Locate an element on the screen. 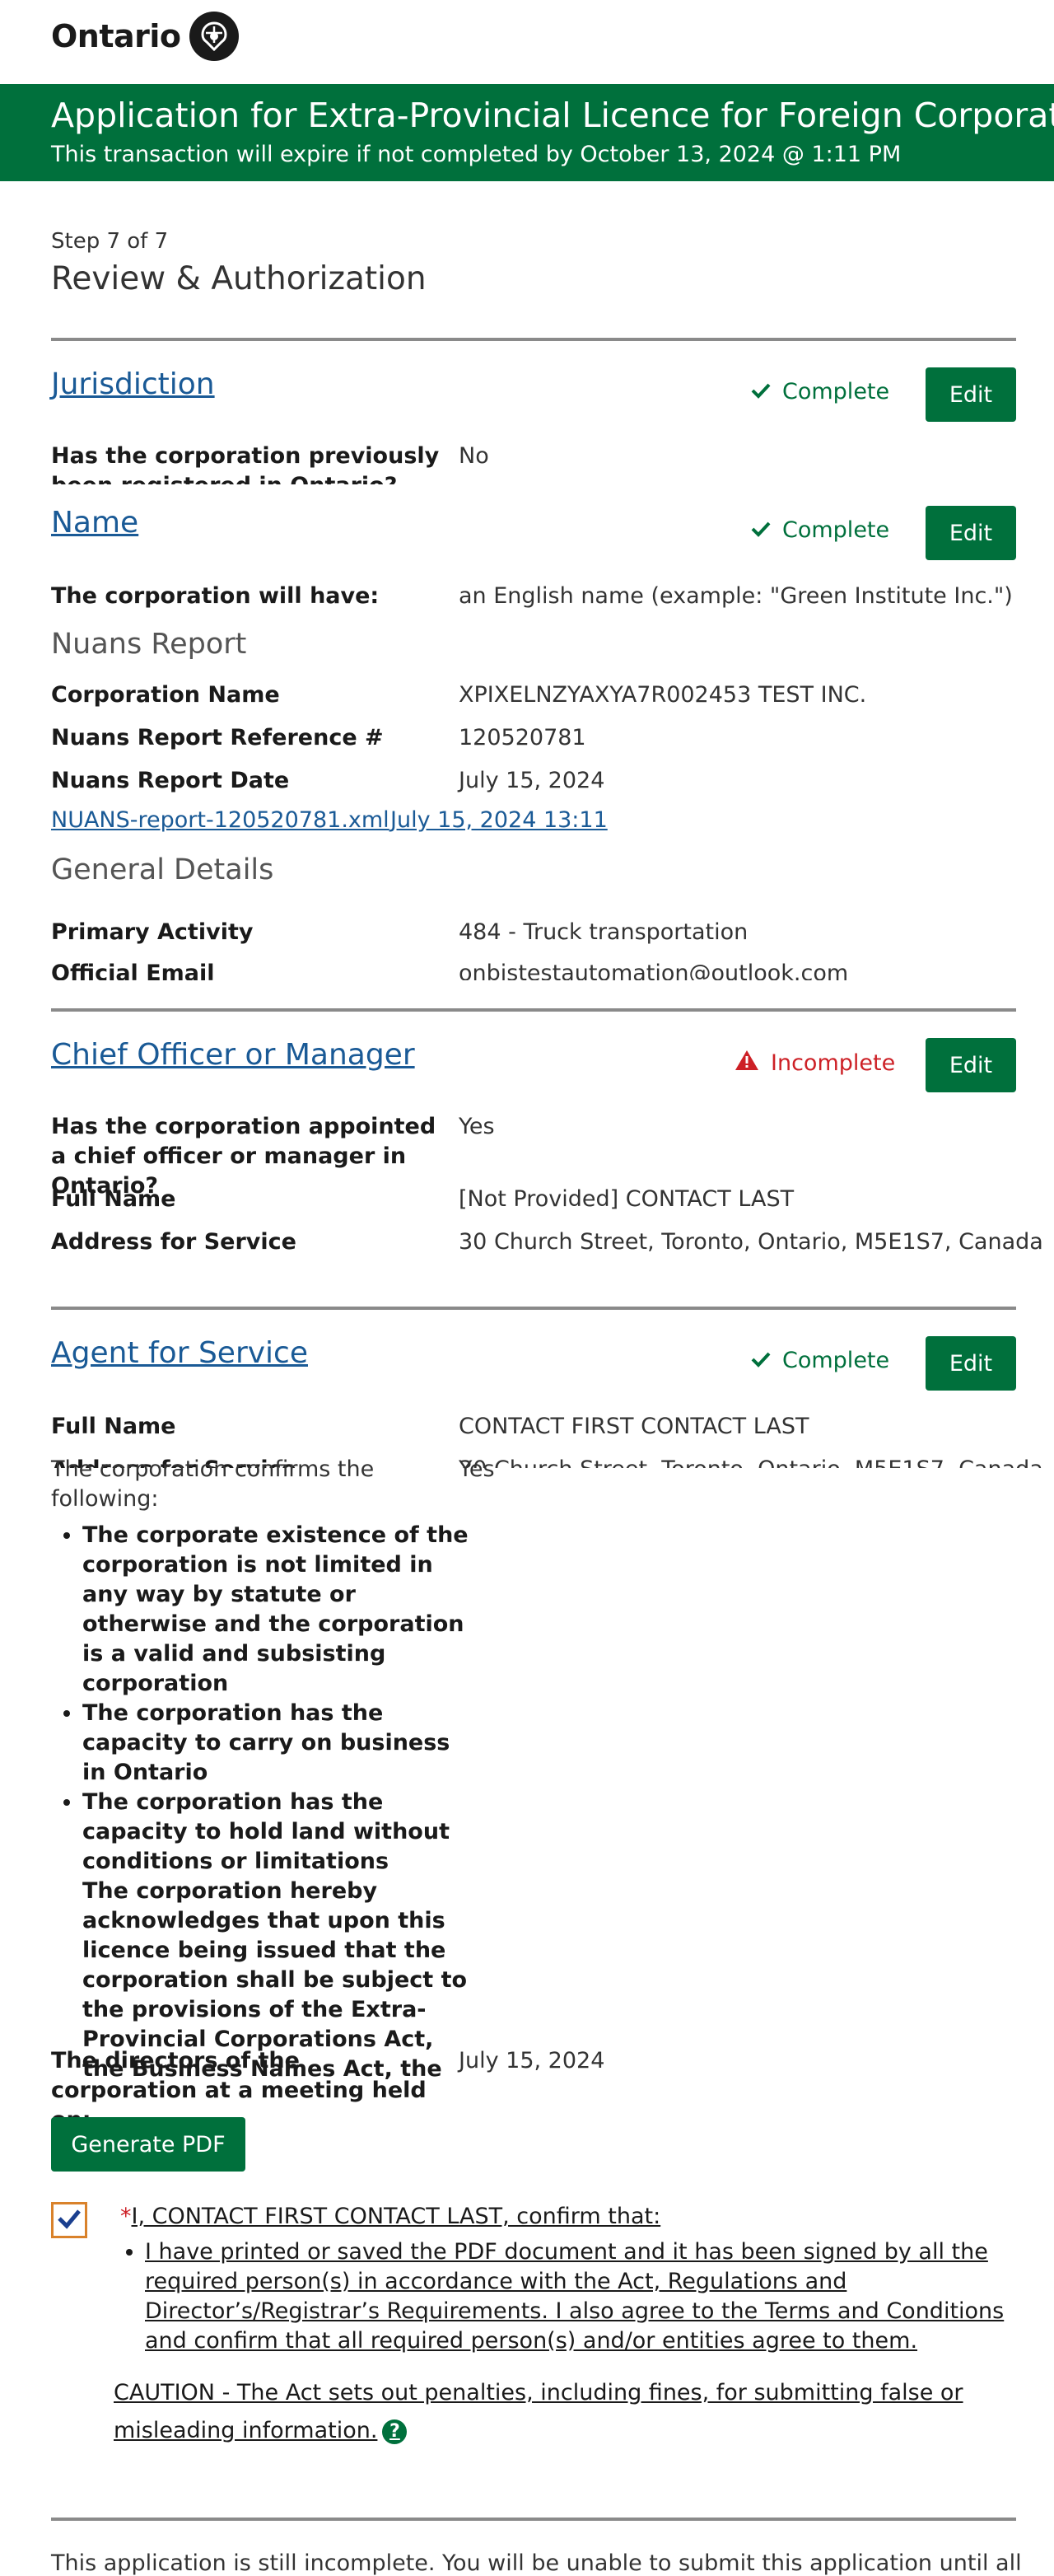 This screenshot has height=2576, width=1054. chief-officer-appointed-value: Yes is located at coordinates (477, 1126).